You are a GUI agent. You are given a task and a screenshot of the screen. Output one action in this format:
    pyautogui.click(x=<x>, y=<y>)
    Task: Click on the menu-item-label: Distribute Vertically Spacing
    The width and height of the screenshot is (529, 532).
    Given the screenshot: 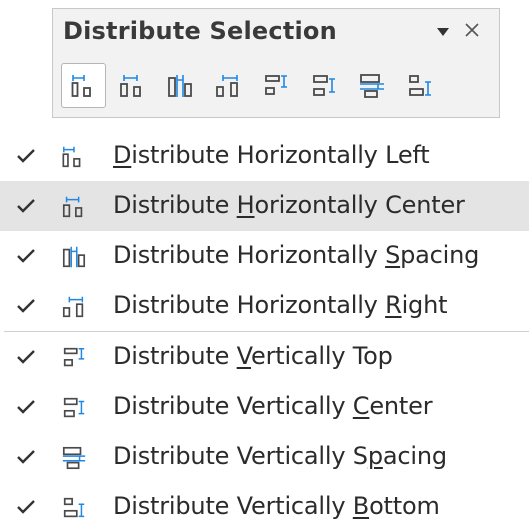 What is the action you would take?
    pyautogui.click(x=280, y=456)
    